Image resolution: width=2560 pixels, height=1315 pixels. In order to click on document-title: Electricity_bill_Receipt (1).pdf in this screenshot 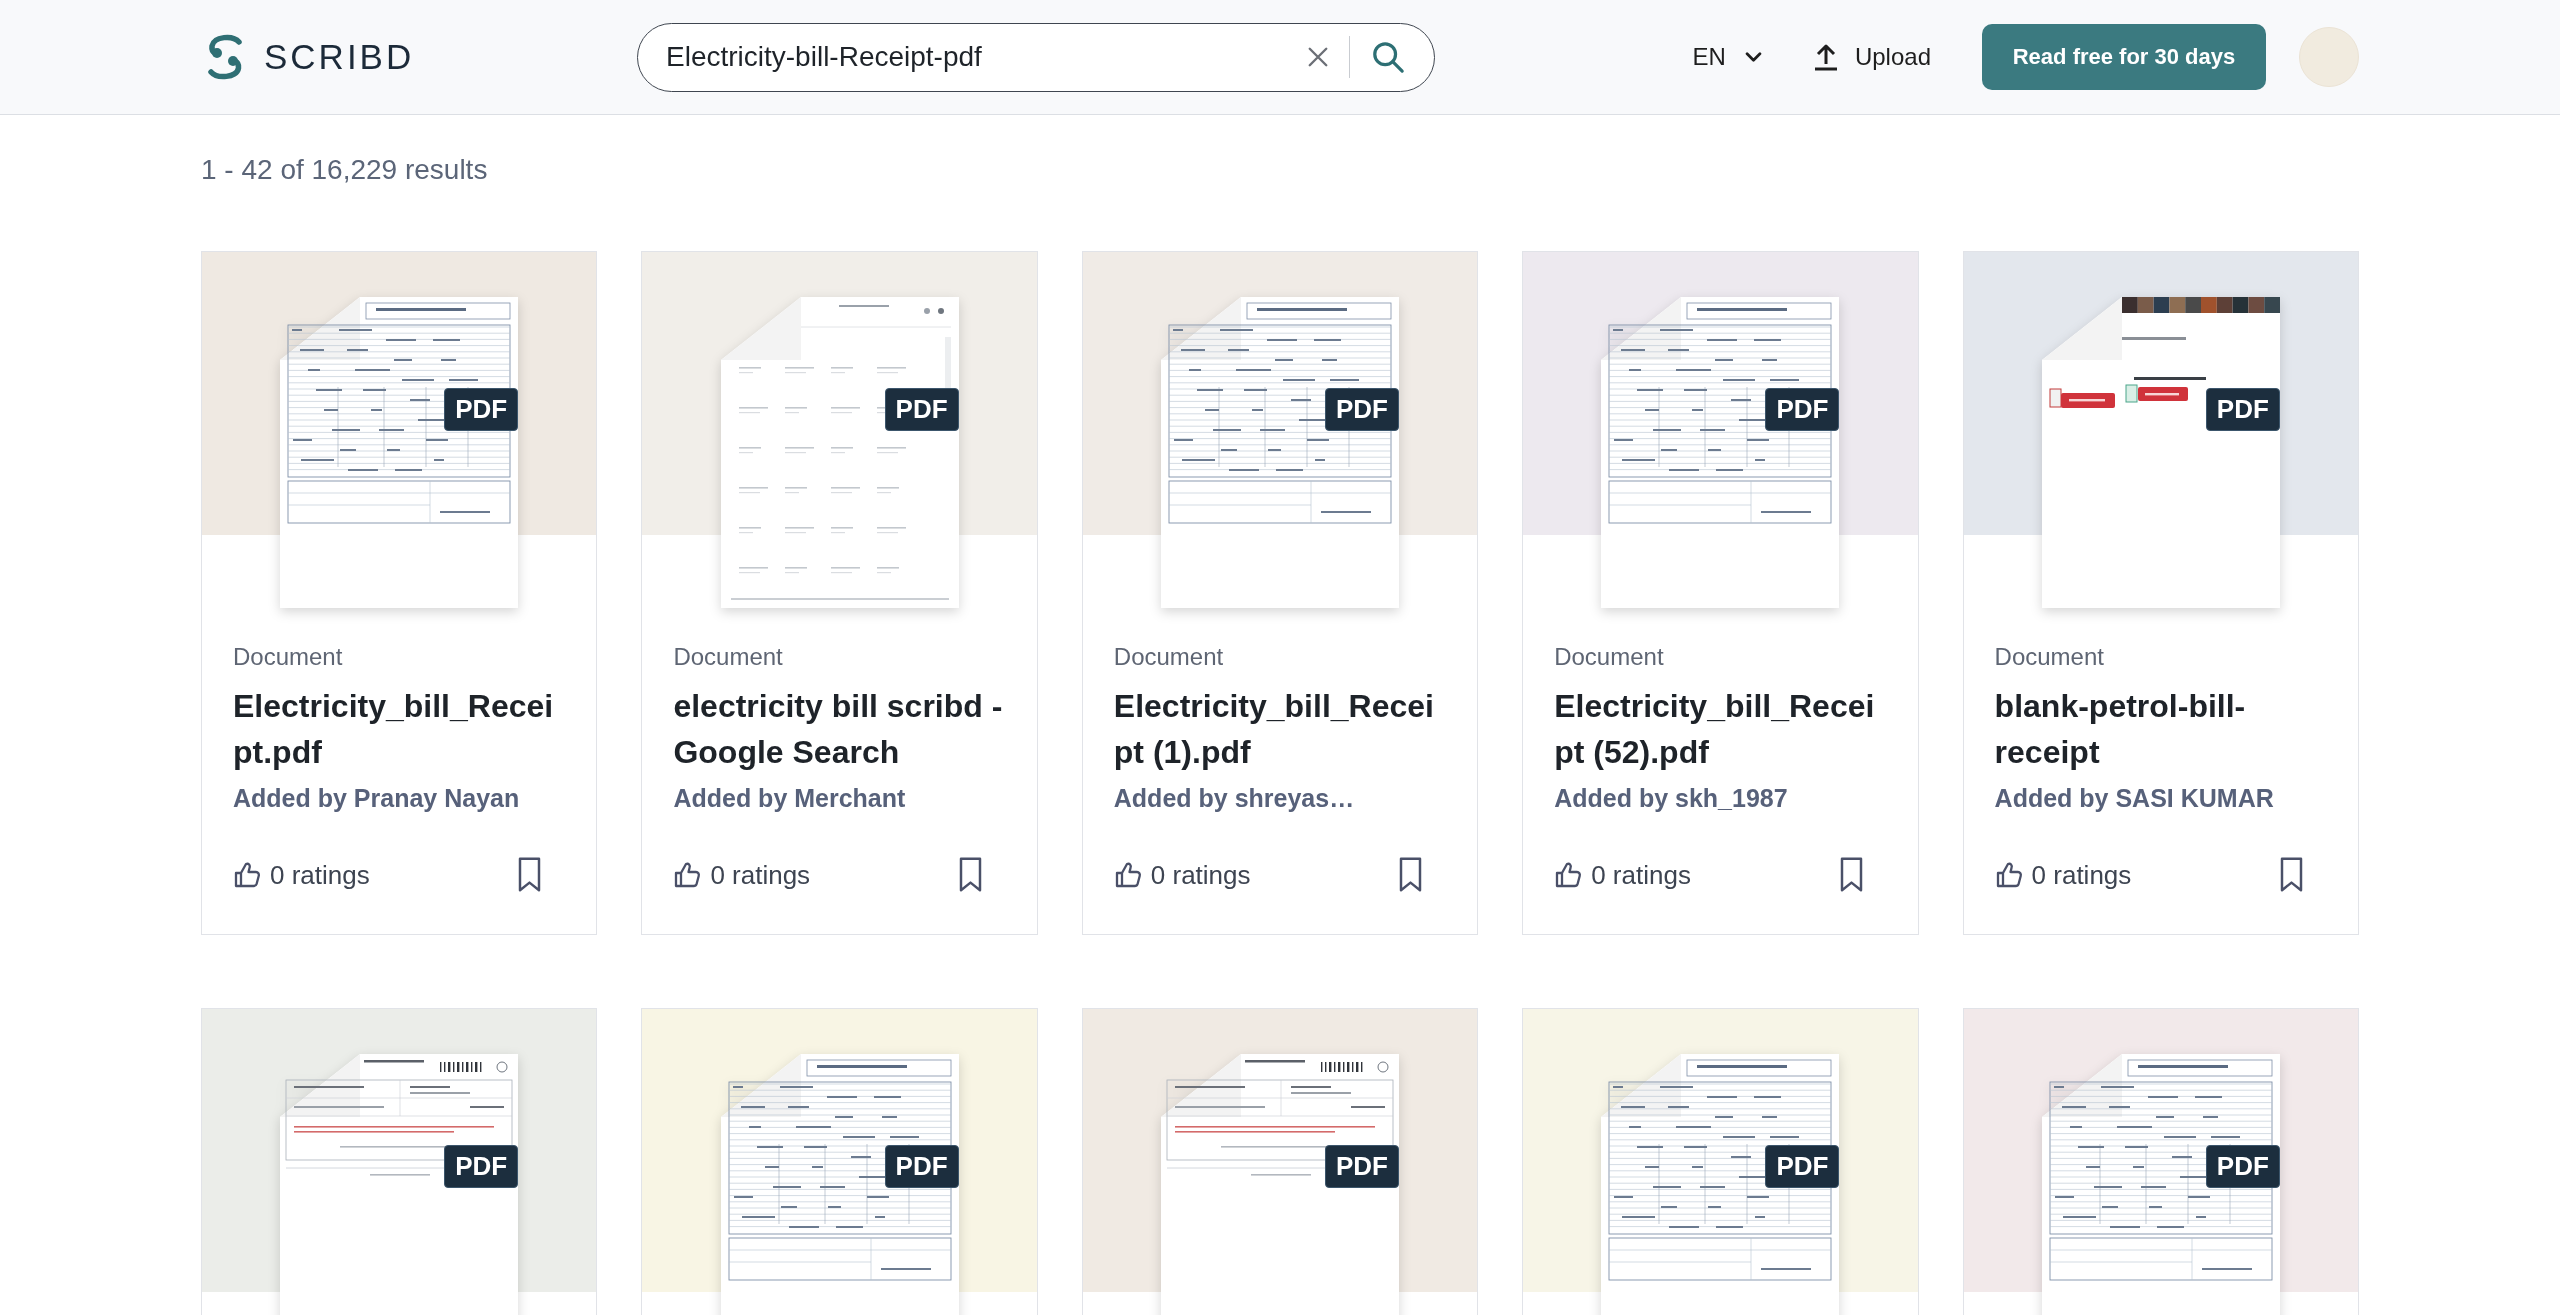, I will do `click(1280, 729)`.